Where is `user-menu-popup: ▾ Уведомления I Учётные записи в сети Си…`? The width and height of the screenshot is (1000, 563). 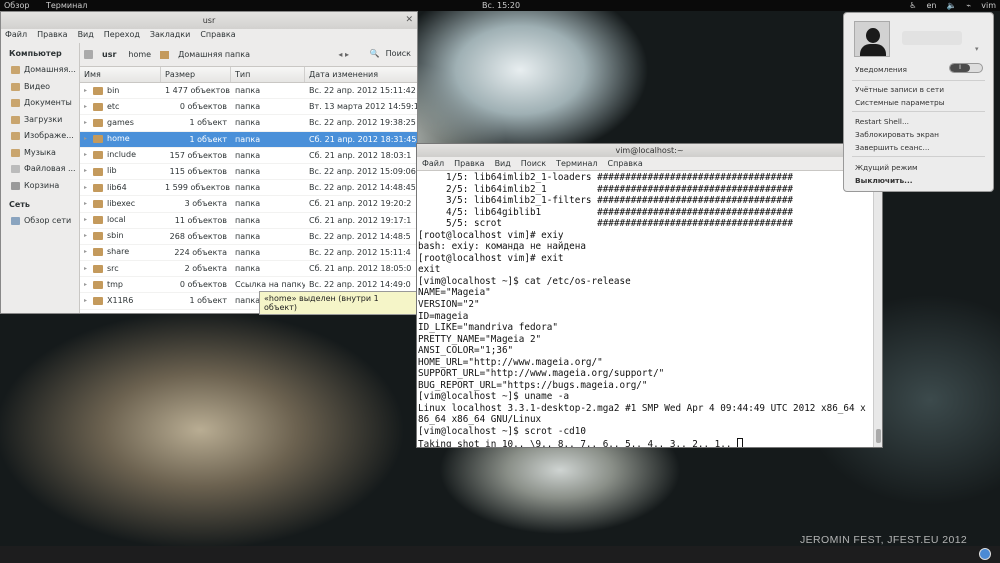
user-menu-popup: ▾ Уведомления I Учётные записи в сети Си… is located at coordinates (918, 102).